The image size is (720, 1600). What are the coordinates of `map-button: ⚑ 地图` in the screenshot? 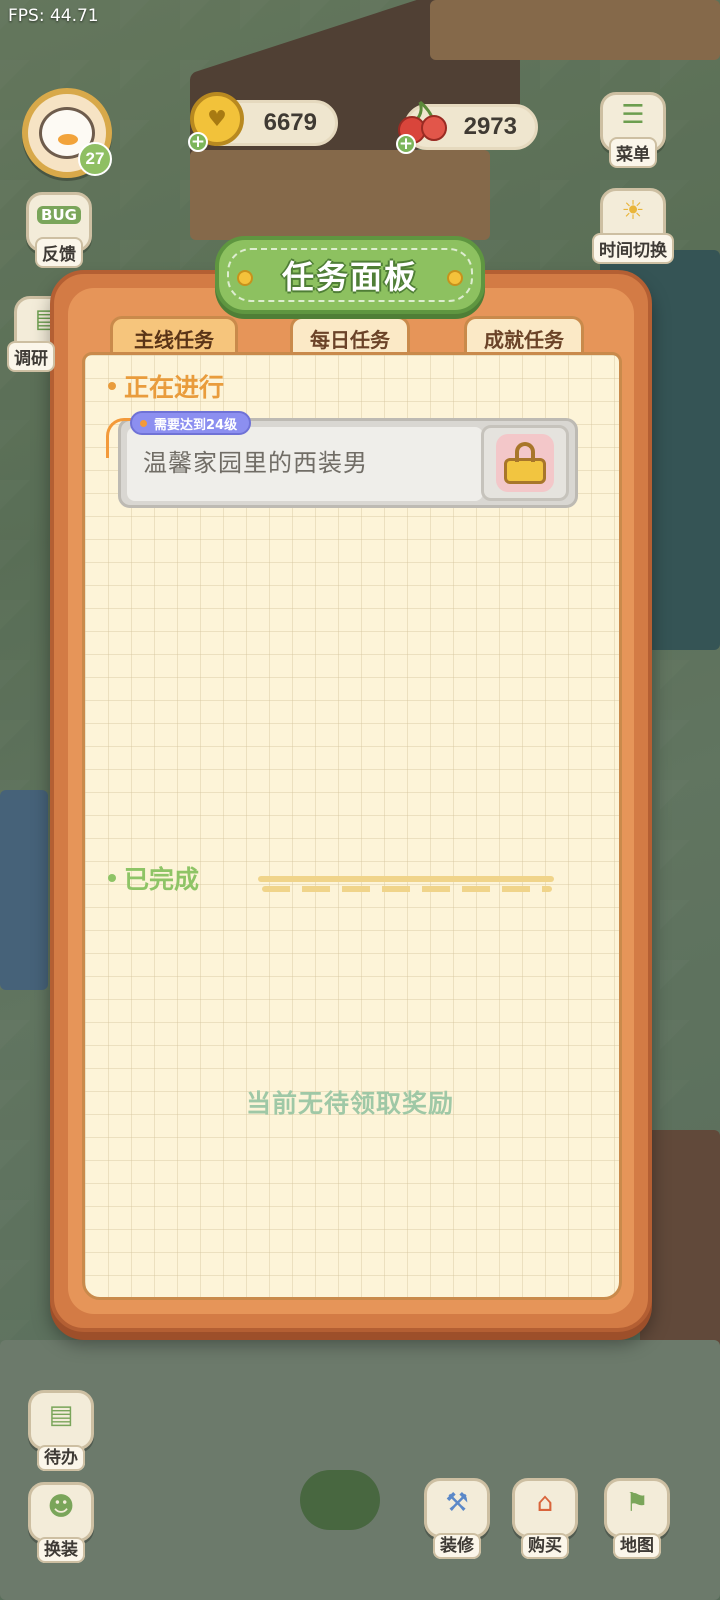 It's located at (637, 1516).